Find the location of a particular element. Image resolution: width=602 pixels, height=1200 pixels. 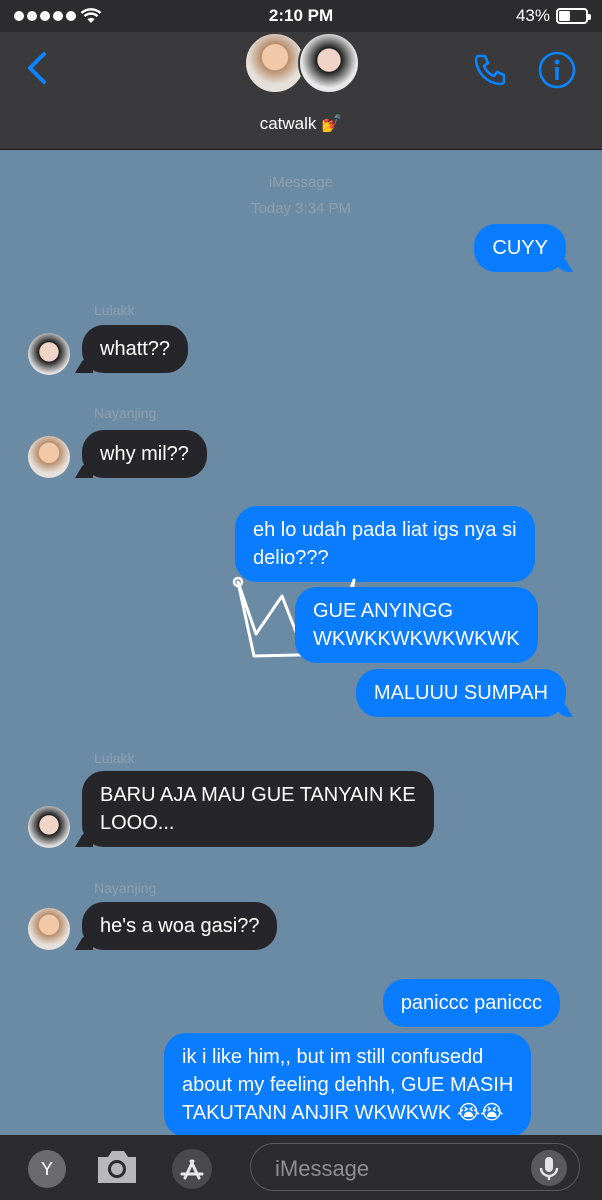

conversation-header: catwalk 💅 is located at coordinates (301, 91).